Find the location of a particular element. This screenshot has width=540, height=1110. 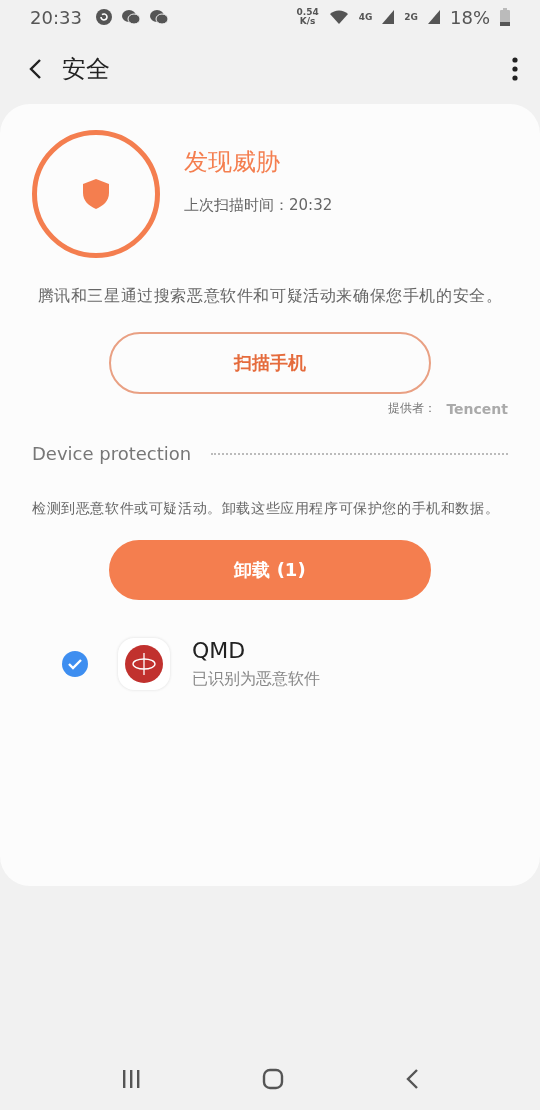

section-title: Device protection is located at coordinates (112, 453).